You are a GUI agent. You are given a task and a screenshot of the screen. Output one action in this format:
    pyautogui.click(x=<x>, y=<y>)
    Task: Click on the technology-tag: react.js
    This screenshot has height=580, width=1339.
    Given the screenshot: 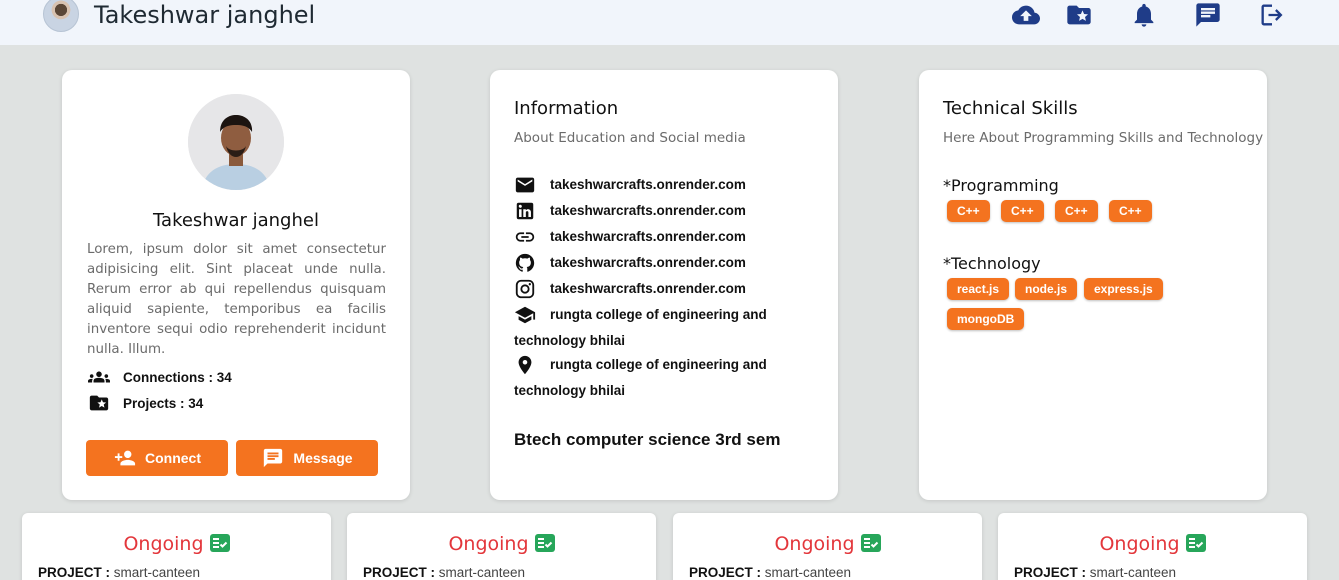 What is the action you would take?
    pyautogui.click(x=978, y=289)
    